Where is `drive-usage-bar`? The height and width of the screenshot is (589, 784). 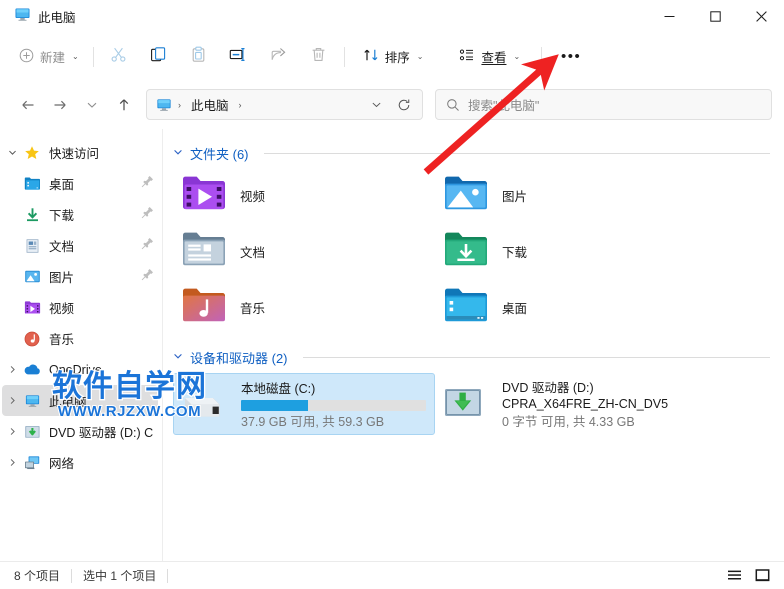
drive-usage-bar is located at coordinates (333, 405).